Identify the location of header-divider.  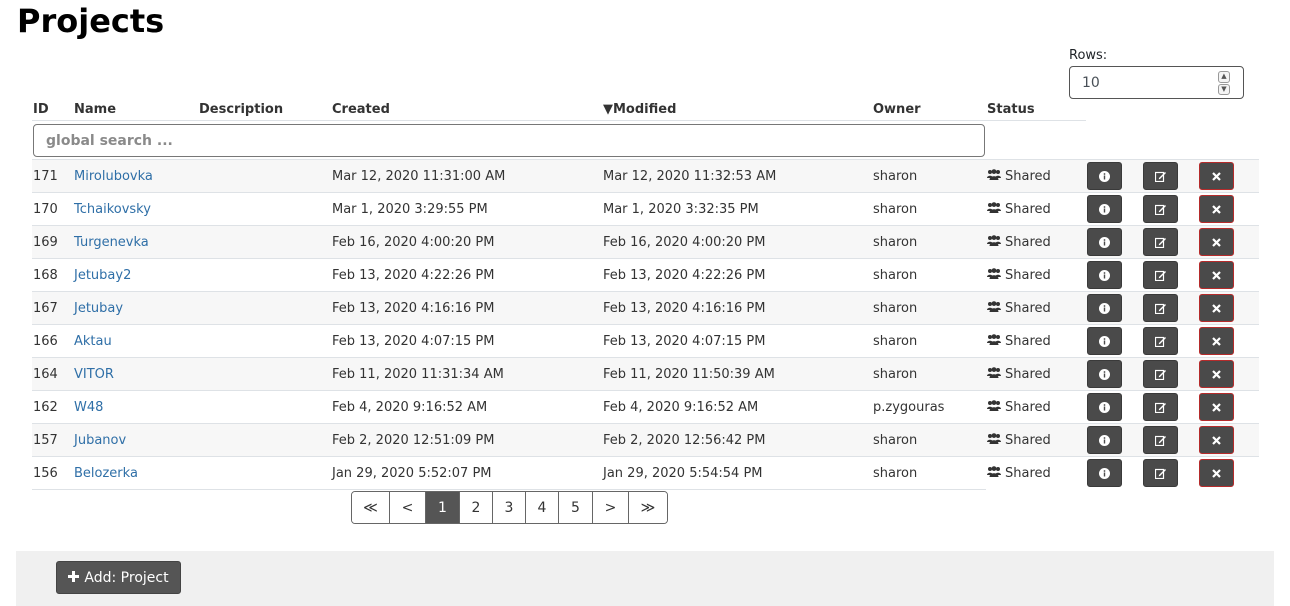
(559, 120).